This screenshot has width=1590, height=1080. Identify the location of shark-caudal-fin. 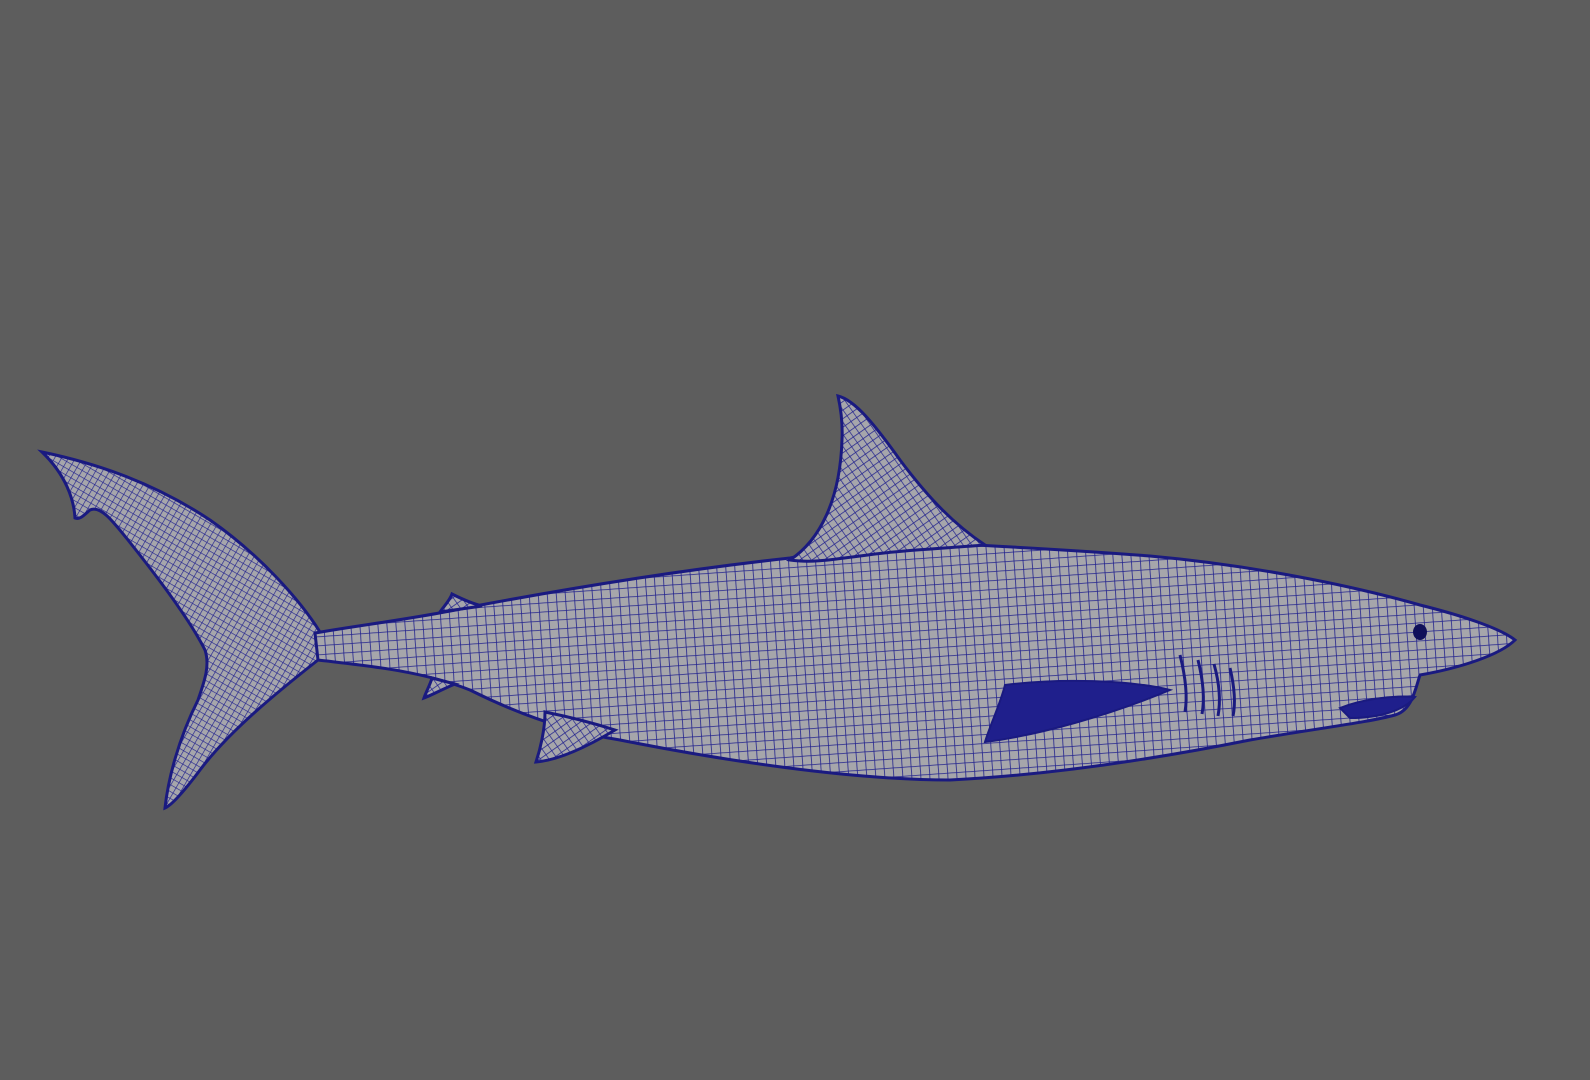
(179, 630).